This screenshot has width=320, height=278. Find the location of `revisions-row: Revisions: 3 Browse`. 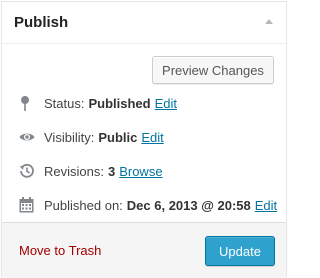

revisions-row: Revisions: 3 Browse is located at coordinates (91, 171).